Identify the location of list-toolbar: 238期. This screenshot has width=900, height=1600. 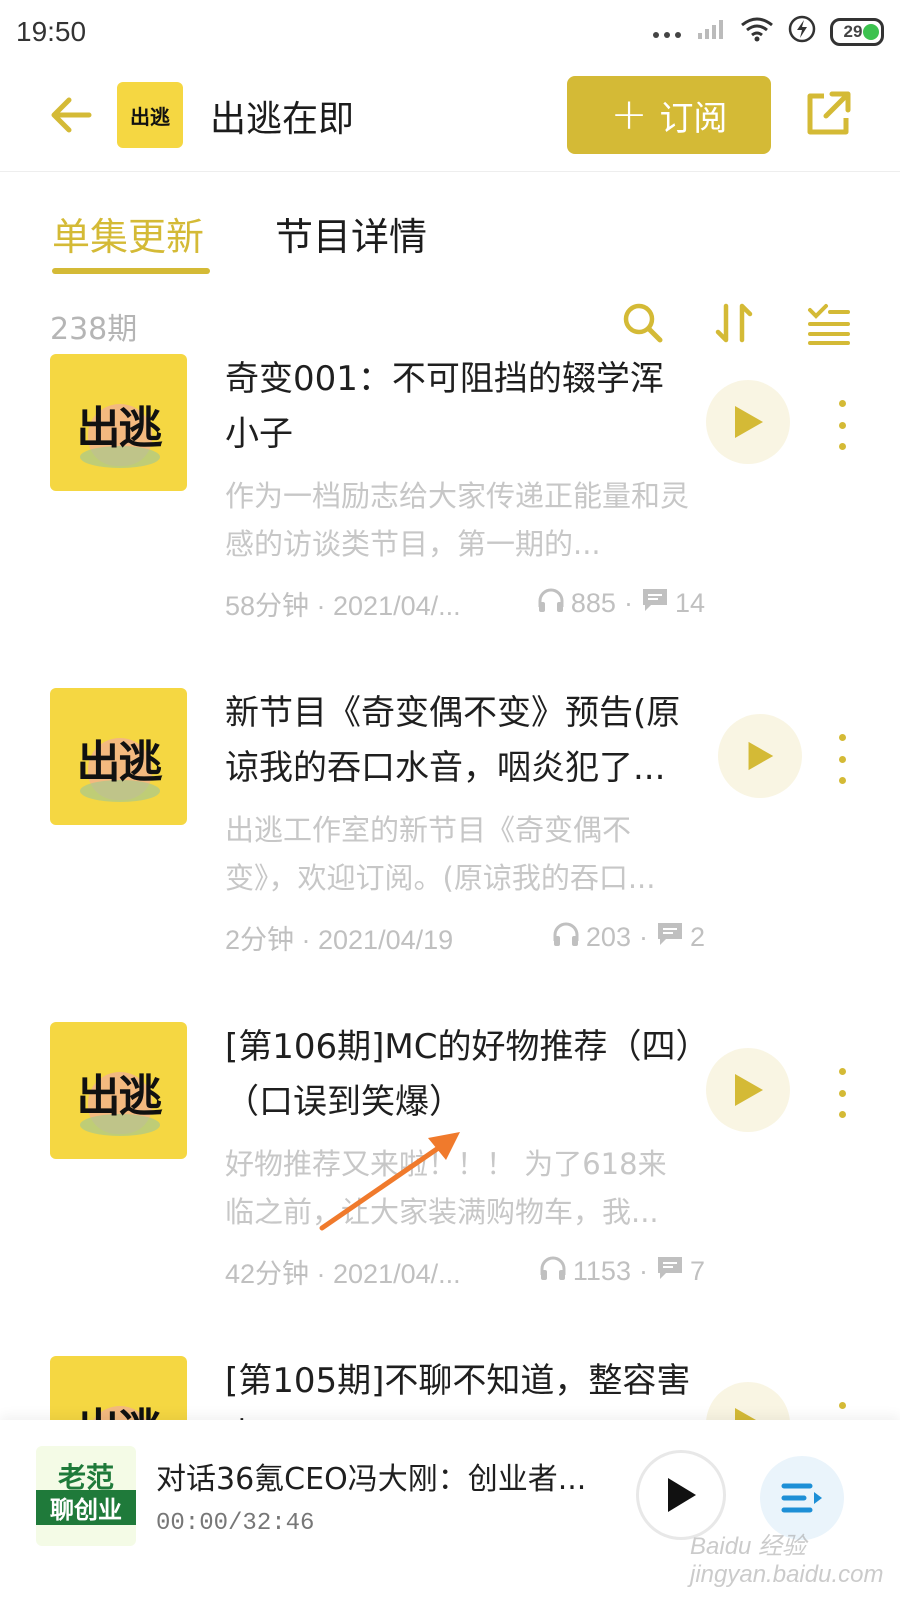
(450, 326).